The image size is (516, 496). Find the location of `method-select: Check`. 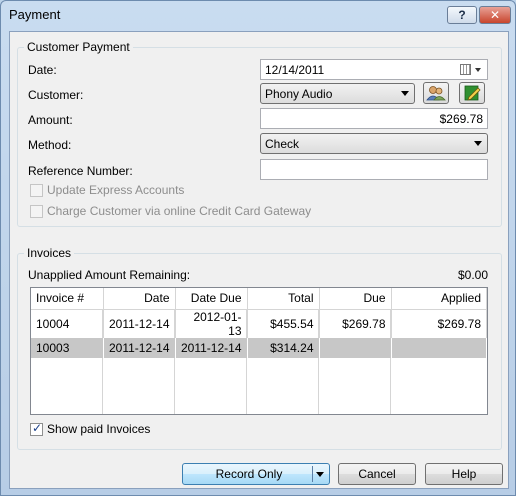

method-select: Check is located at coordinates (374, 143).